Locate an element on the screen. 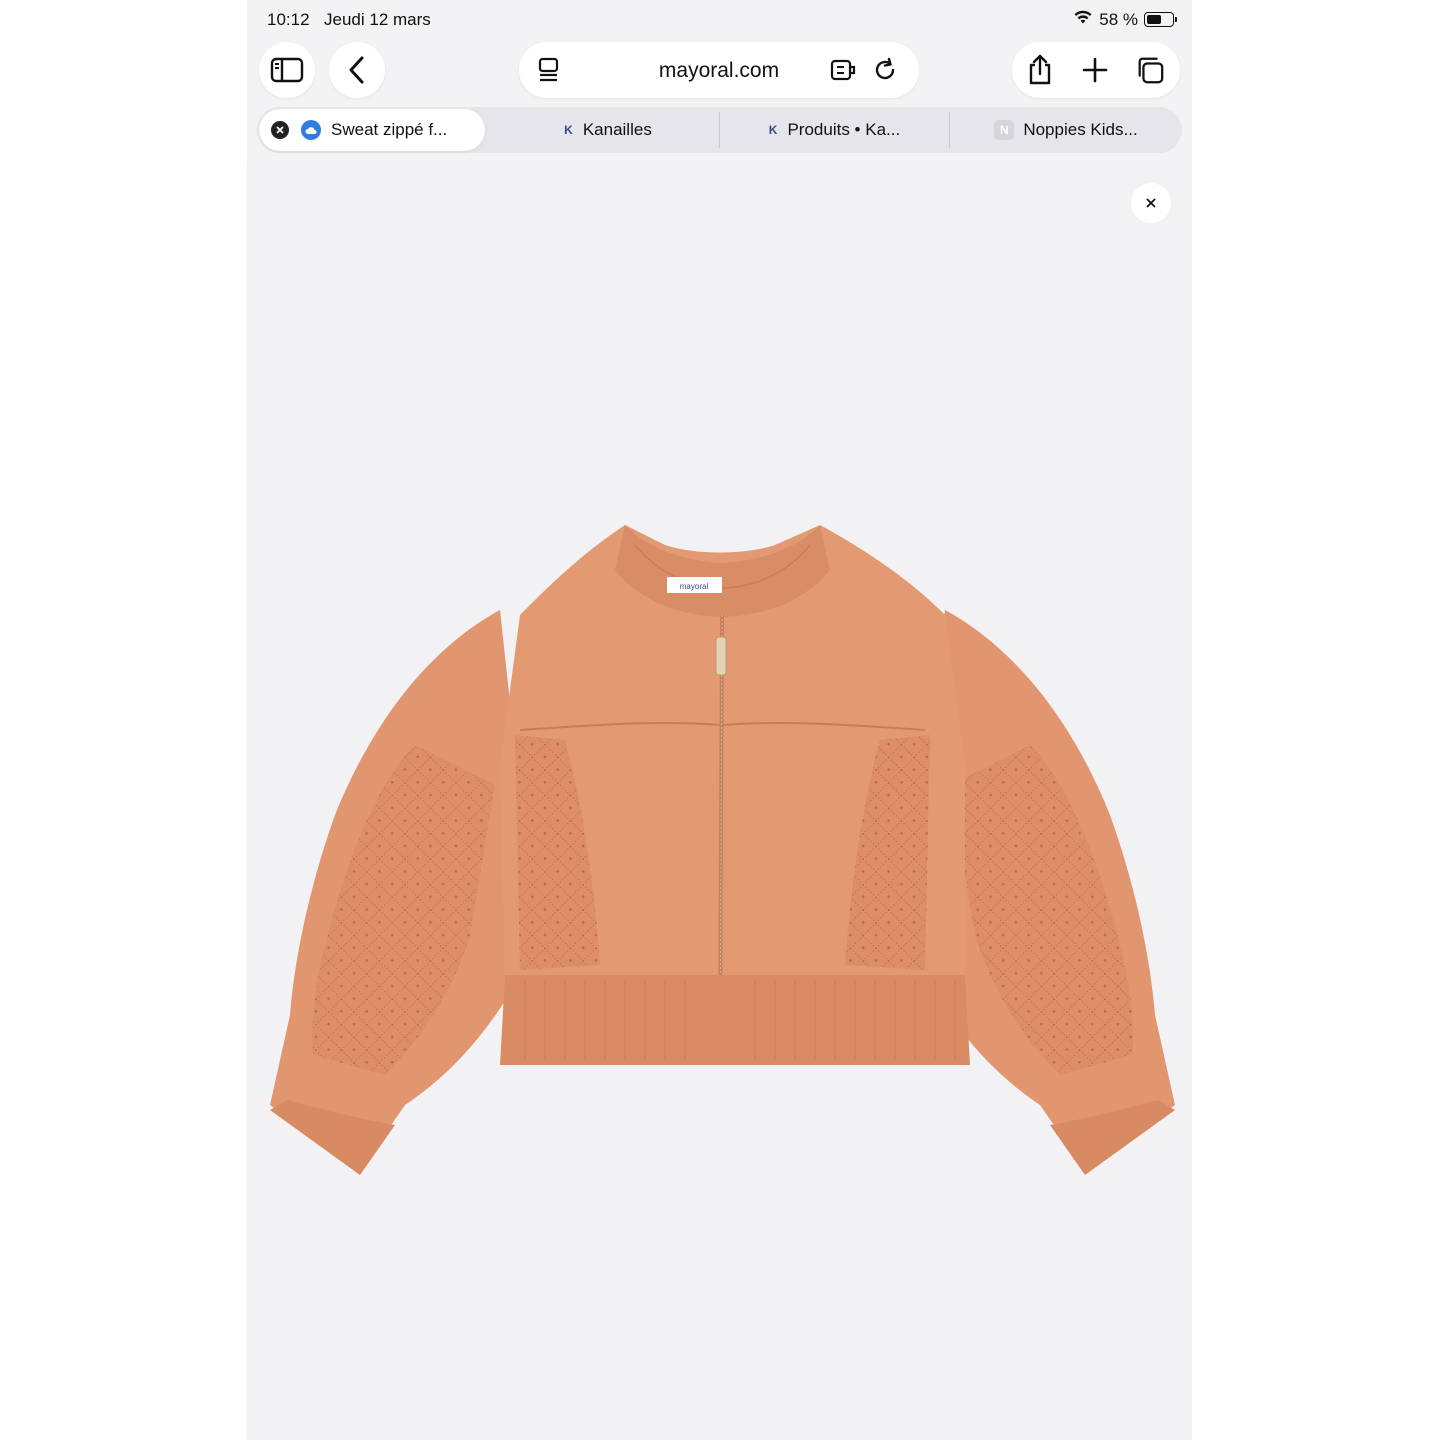 The width and height of the screenshot is (1440, 1440). battery-icon is located at coordinates (1160, 19).